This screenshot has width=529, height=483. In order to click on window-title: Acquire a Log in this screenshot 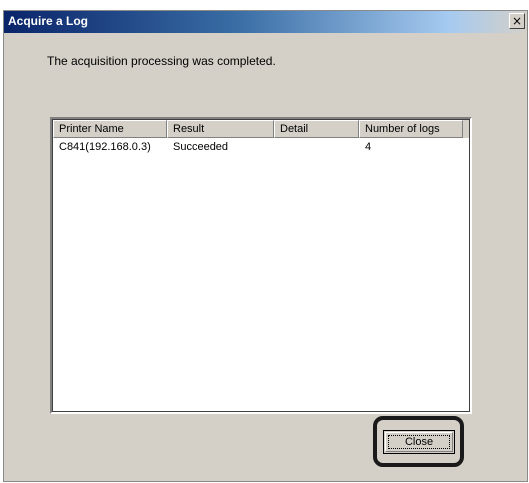, I will do `click(48, 21)`.